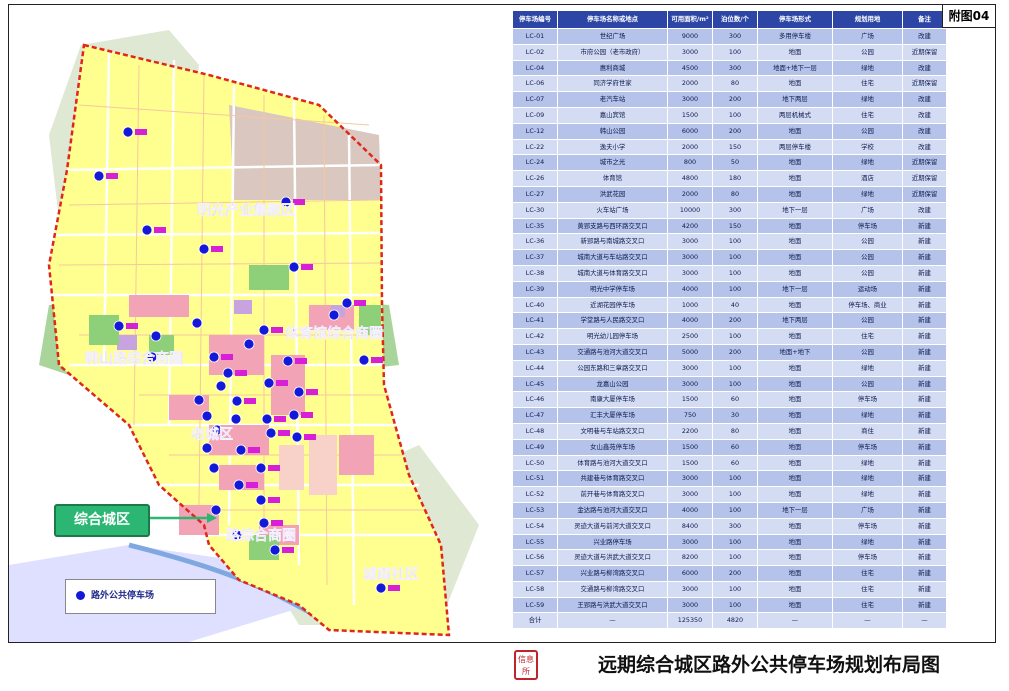  Describe the element at coordinates (729, 400) in the screenshot. I see `table-row: LC-46 南康大厦停车场 1500 60 地面 停车场 新建` at that location.